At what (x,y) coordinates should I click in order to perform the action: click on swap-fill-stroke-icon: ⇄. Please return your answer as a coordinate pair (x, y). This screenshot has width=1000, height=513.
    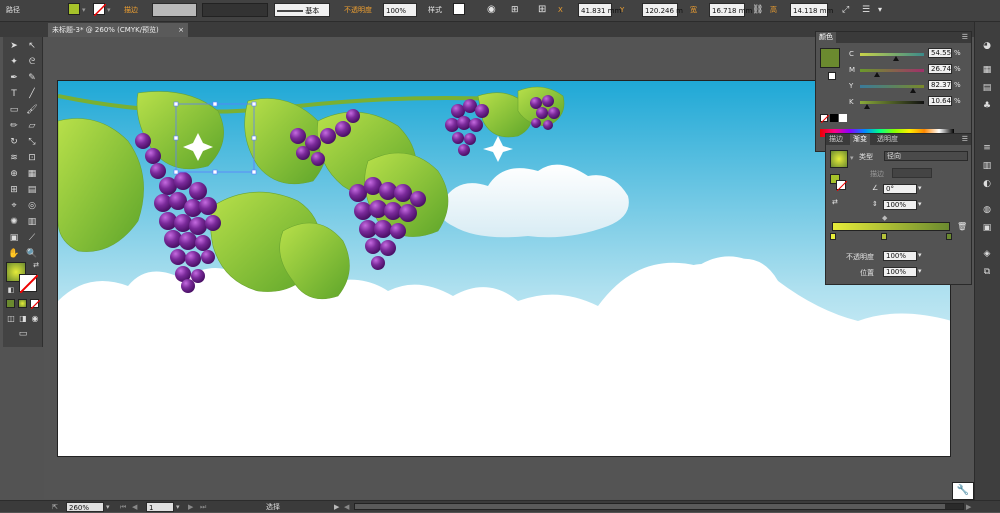
    Looking at the image, I should click on (36, 265).